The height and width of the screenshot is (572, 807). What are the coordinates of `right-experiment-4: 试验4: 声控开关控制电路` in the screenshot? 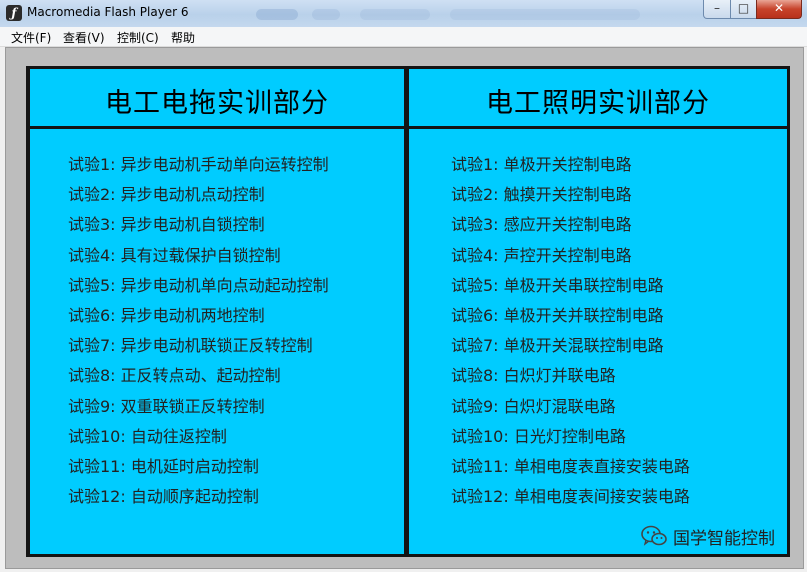 It's located at (570, 257).